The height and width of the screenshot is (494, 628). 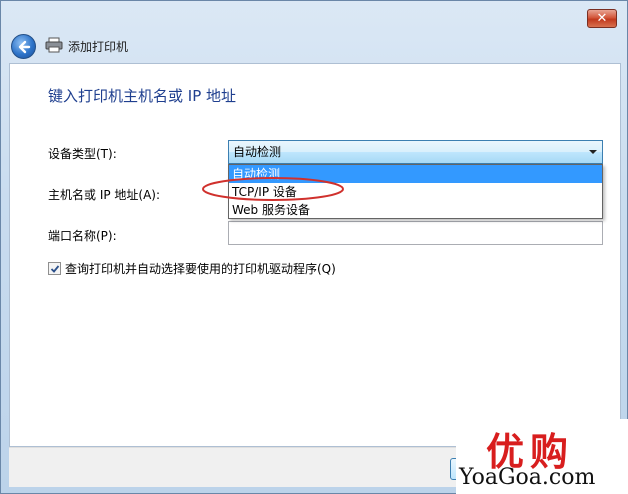 What do you see at coordinates (82, 154) in the screenshot?
I see `device-type-label: 设备类型(T):` at bounding box center [82, 154].